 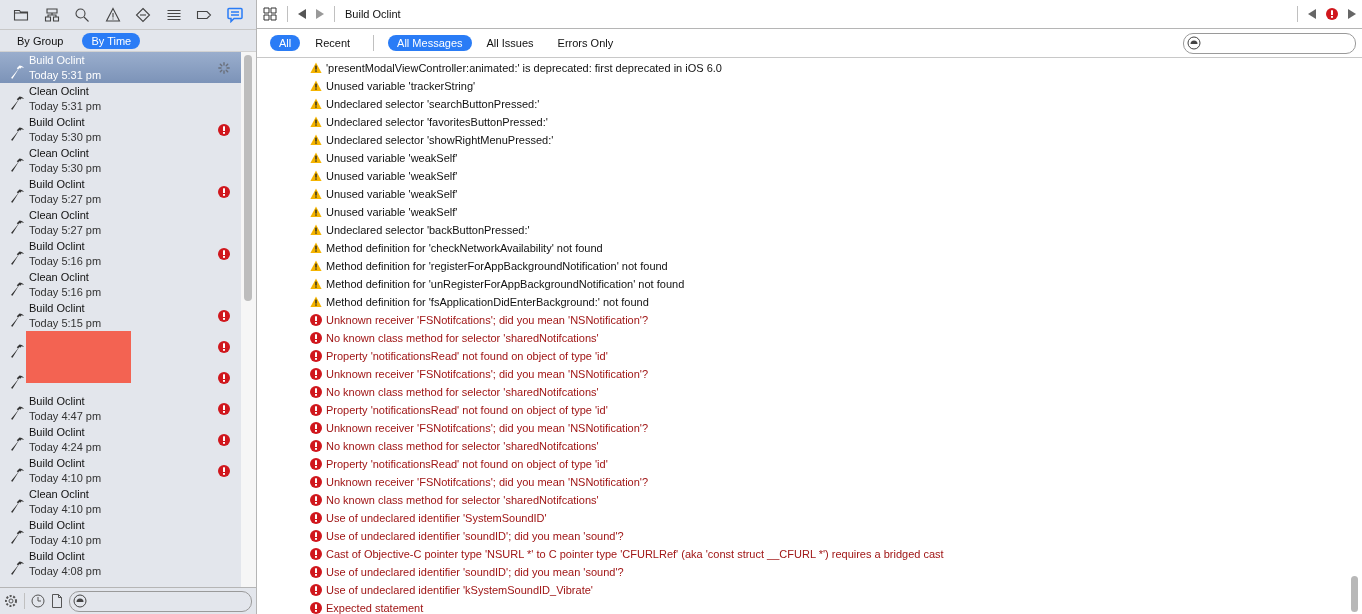 What do you see at coordinates (1312, 14) in the screenshot?
I see `previous-issue-icon` at bounding box center [1312, 14].